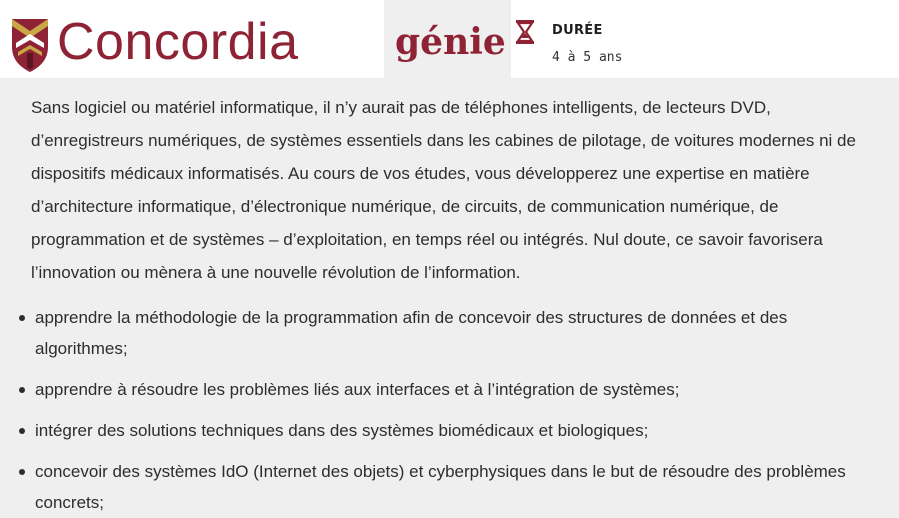 The image size is (899, 518). What do you see at coordinates (705, 39) in the screenshot?
I see `duration-panel: DURÉE 4 à 5 ans` at bounding box center [705, 39].